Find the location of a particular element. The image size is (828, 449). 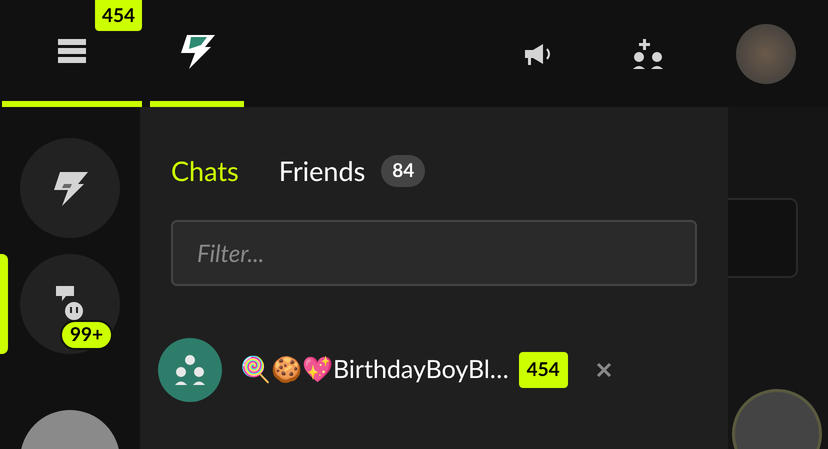

add-friend-icon is located at coordinates (648, 53).